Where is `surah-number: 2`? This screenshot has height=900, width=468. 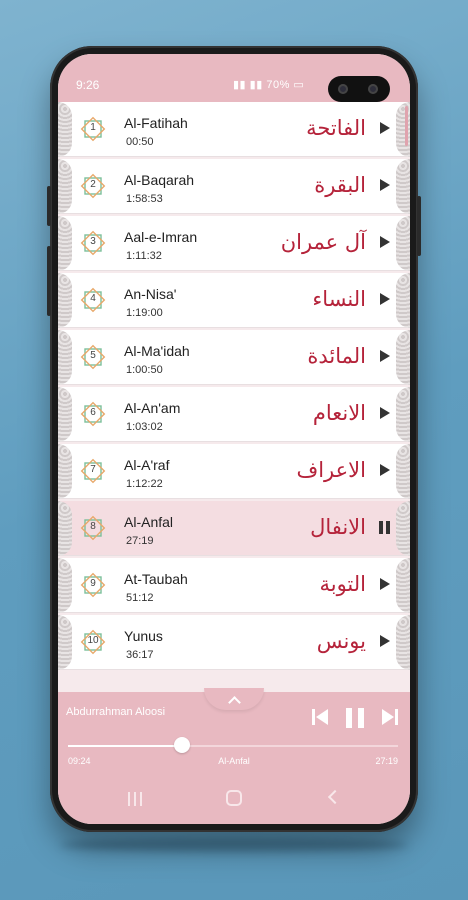
surah-number: 2 is located at coordinates (93, 184).